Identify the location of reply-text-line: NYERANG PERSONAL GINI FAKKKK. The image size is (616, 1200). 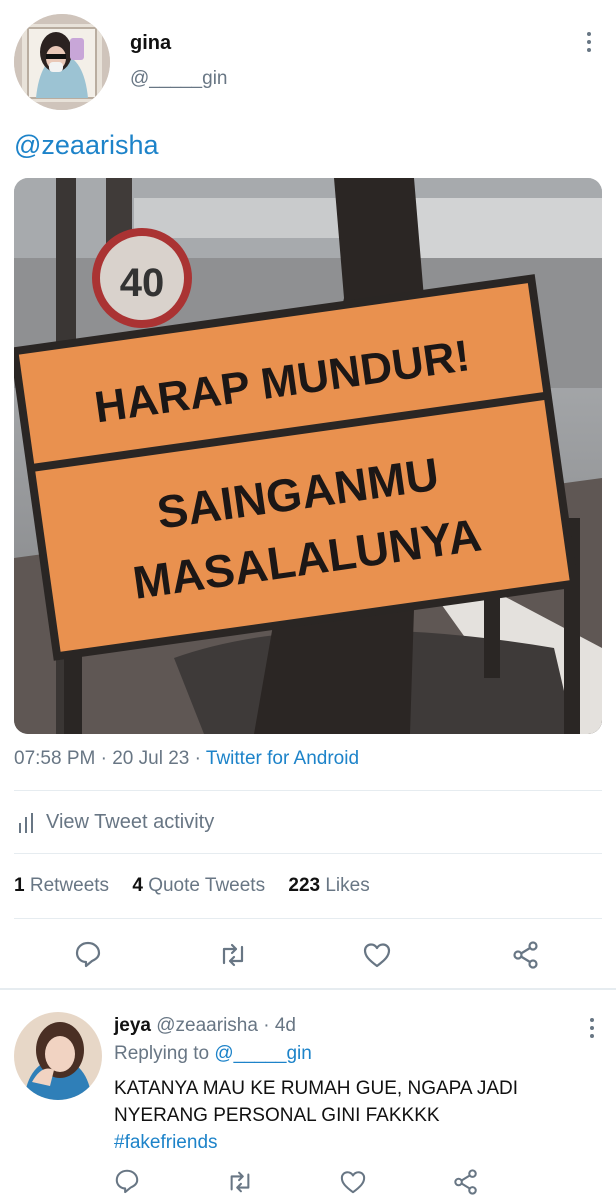
(277, 1115).